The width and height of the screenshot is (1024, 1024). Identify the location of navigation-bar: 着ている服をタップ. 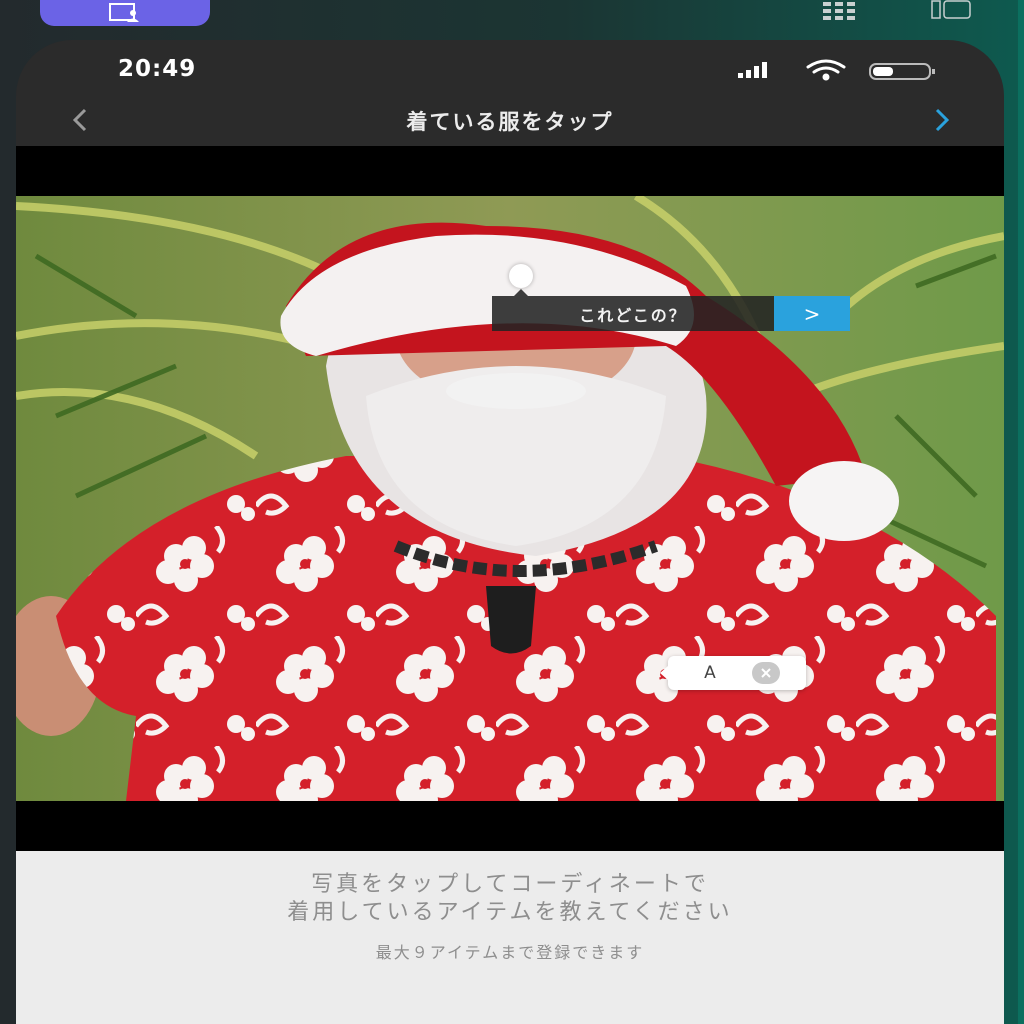
(510, 122).